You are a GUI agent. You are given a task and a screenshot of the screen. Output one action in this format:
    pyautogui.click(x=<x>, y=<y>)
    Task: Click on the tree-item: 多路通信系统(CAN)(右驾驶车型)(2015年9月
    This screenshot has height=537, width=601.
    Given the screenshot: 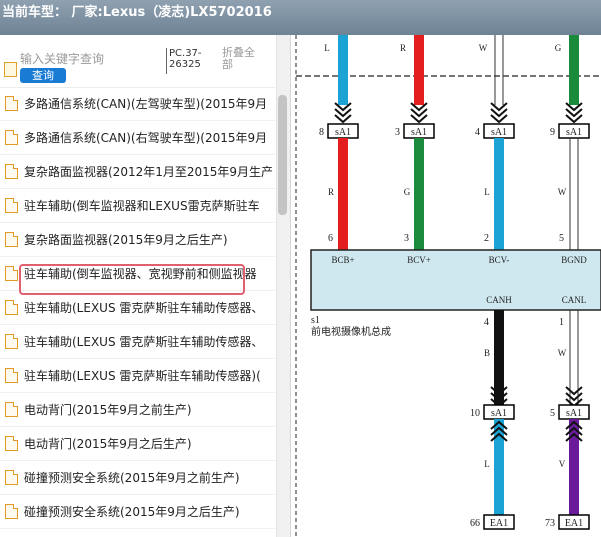 What is the action you would take?
    pyautogui.click(x=137, y=138)
    